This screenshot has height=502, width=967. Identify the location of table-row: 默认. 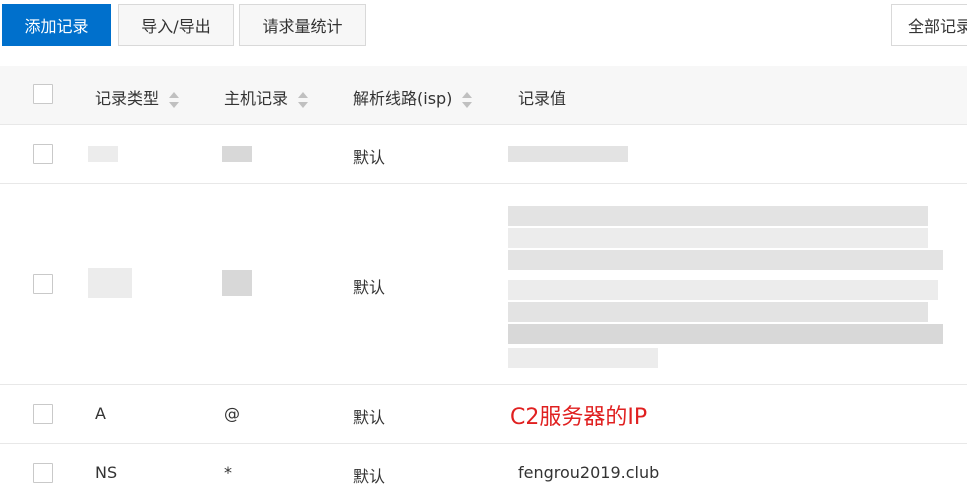
(483, 154).